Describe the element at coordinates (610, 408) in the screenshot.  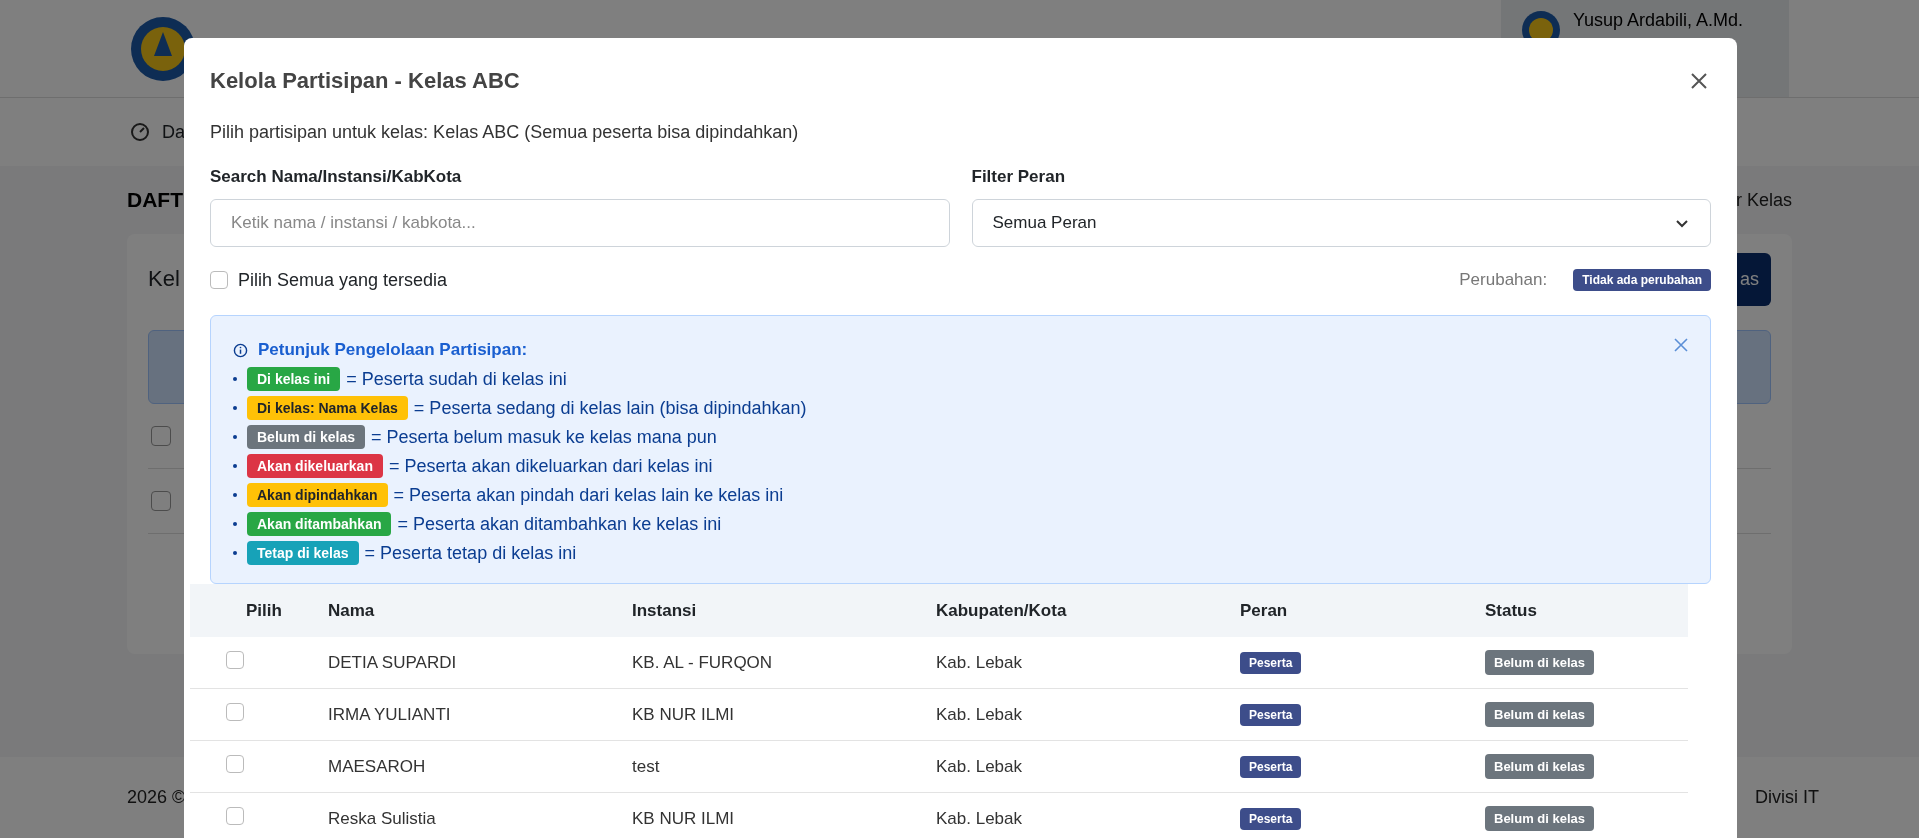
I see `legend-text: = Peserta sedang di kelas lain (bisa dipindahkan)` at that location.